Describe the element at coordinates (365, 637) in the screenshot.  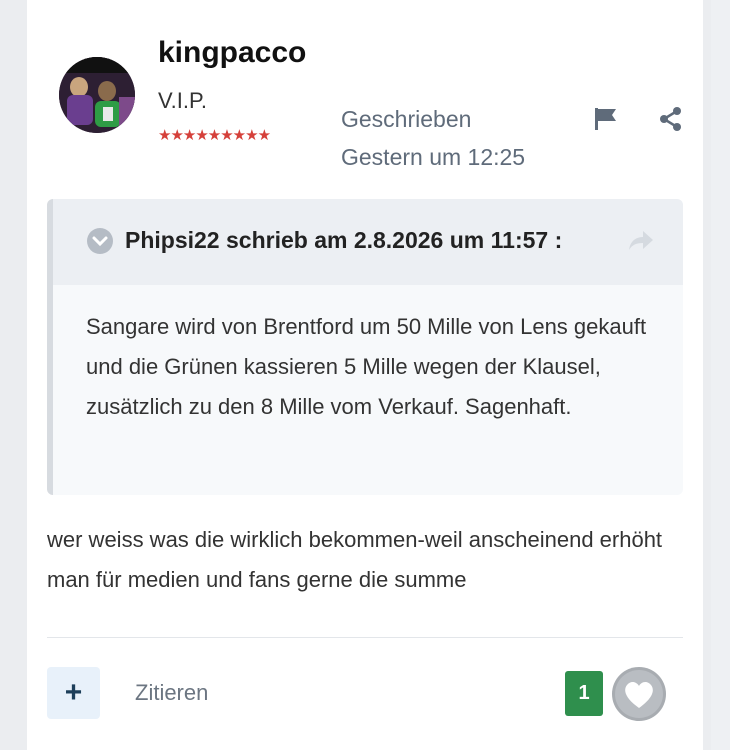
I see `divider` at that location.